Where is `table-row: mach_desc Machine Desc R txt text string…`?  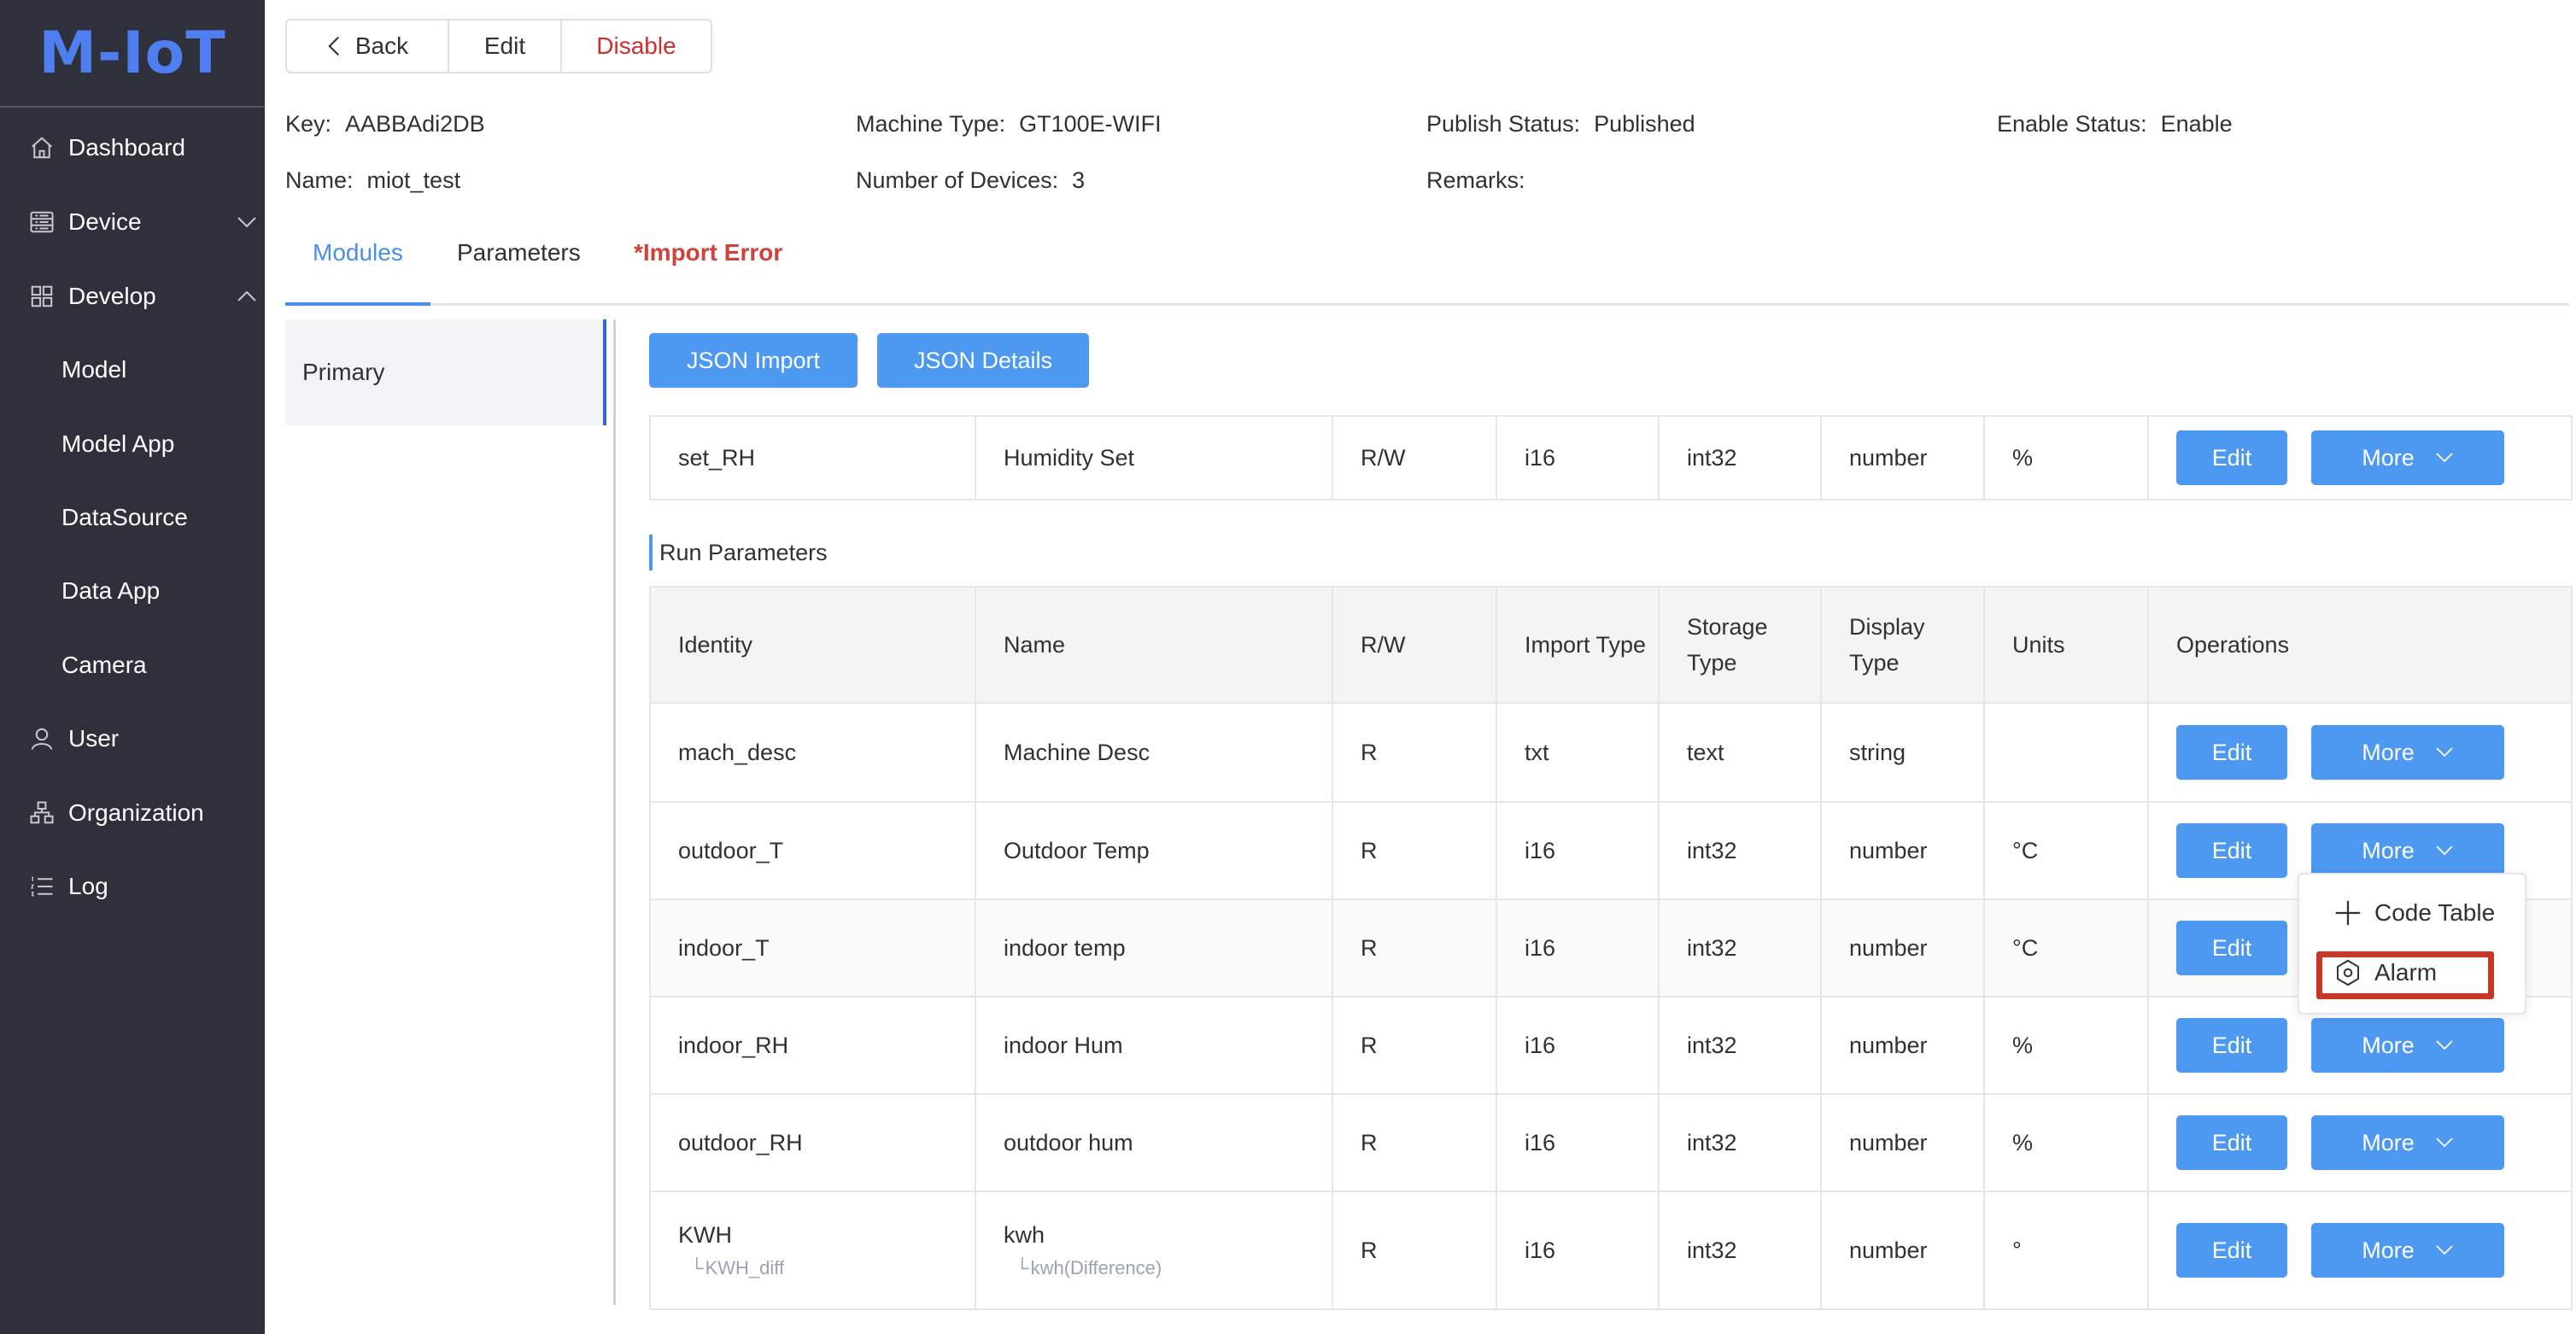 table-row: mach_desc Machine Desc R txt text string… is located at coordinates (1611, 752).